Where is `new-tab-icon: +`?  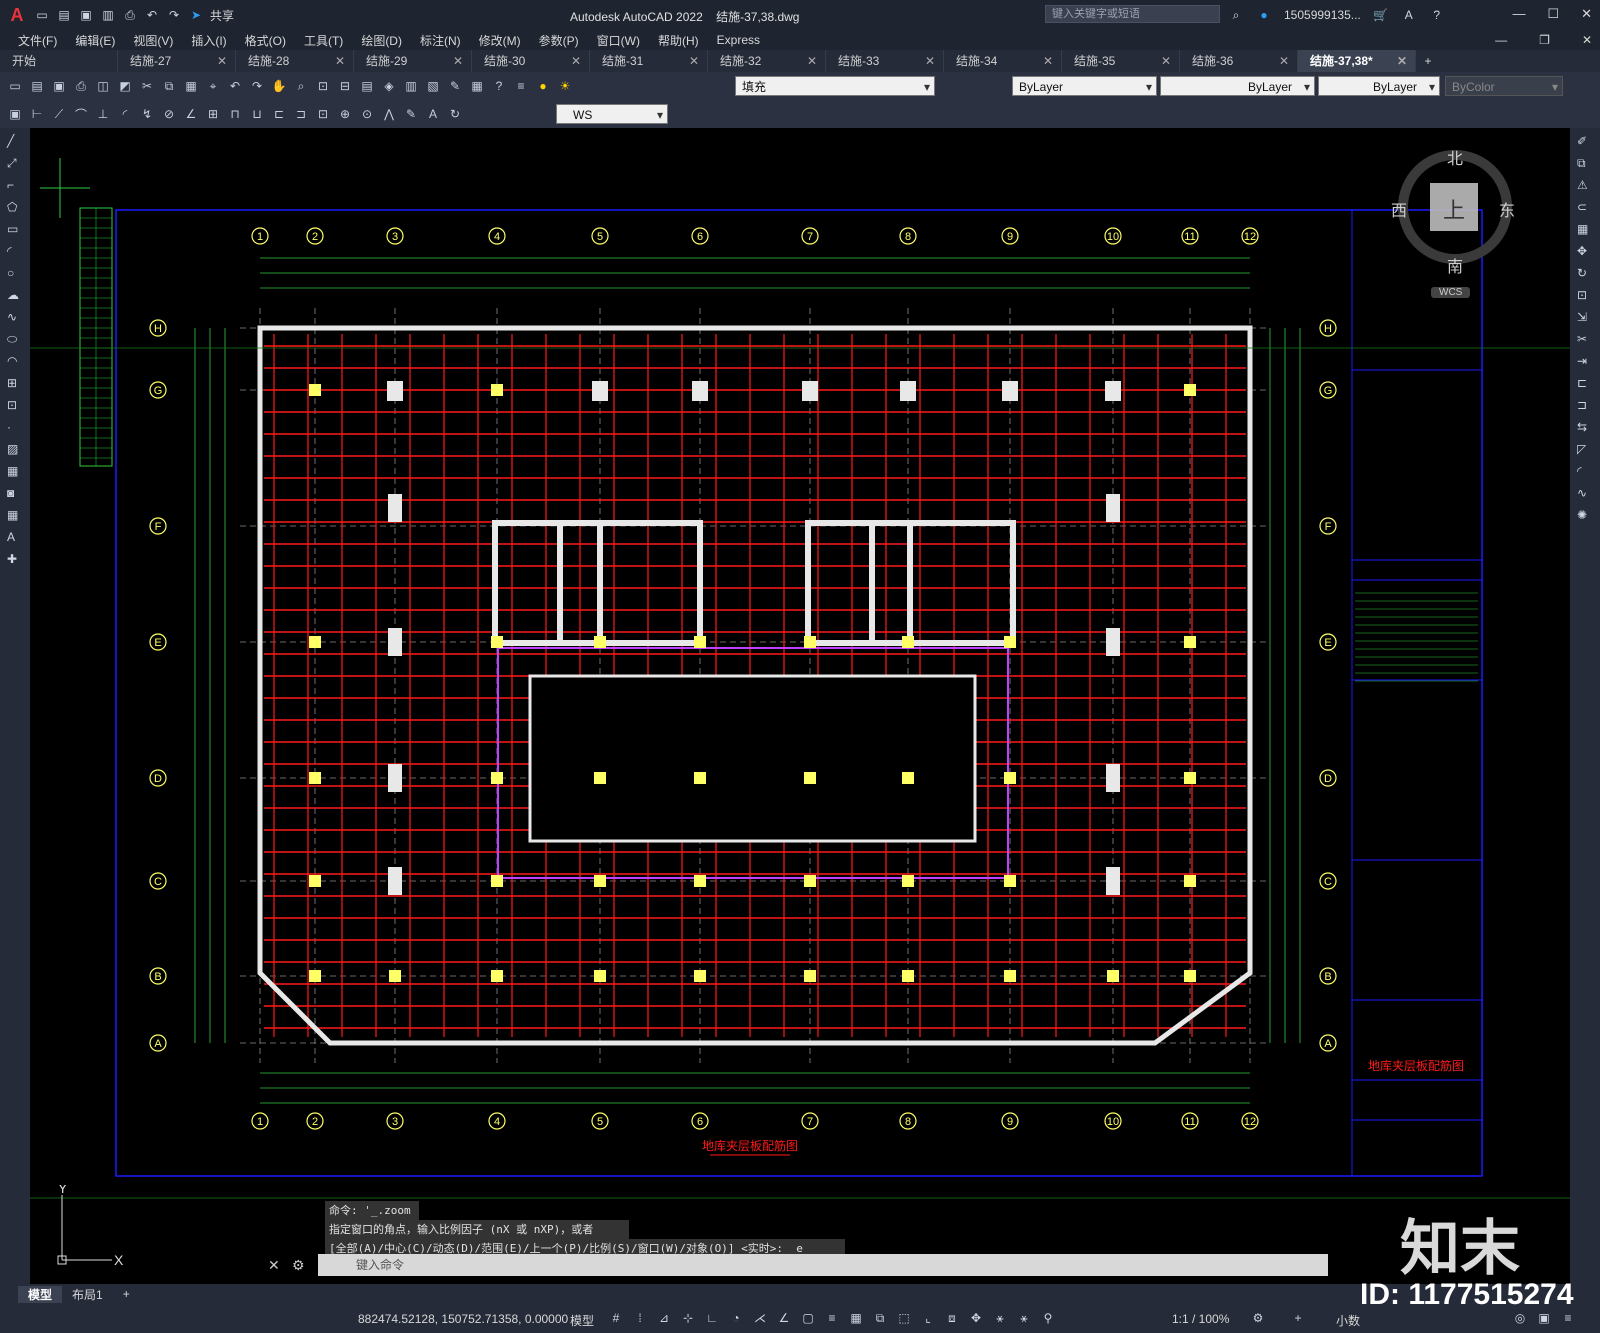
new-tab-icon: + is located at coordinates (1428, 61).